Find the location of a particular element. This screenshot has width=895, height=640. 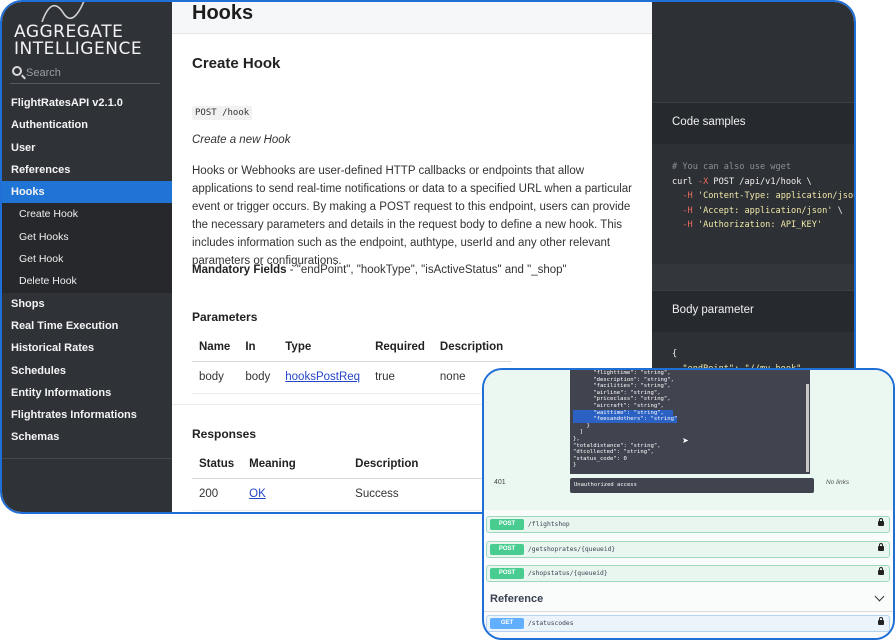

sidebar-item-flightrates-informations: Flightrates Informations is located at coordinates (87, 415).